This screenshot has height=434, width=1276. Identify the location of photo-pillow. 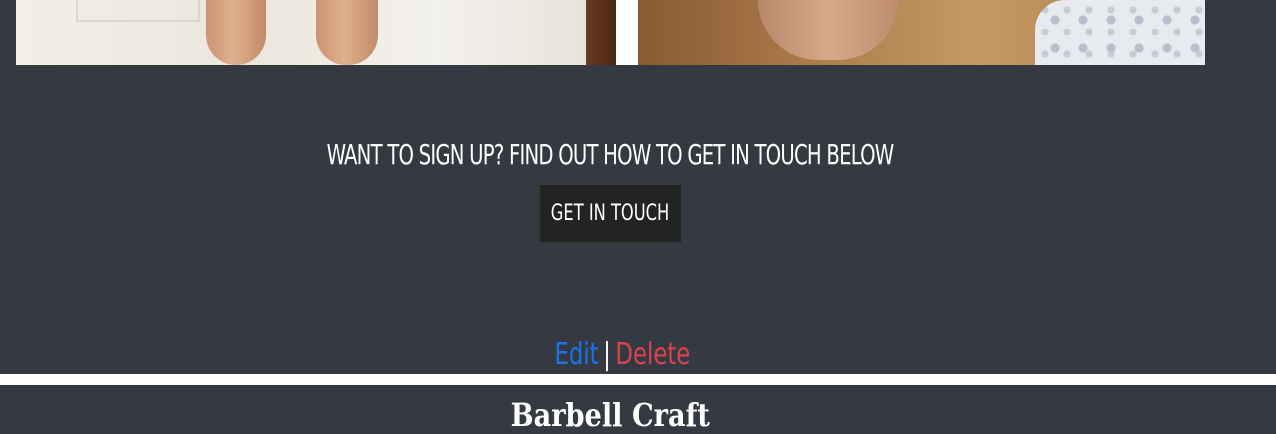
(1120, 32).